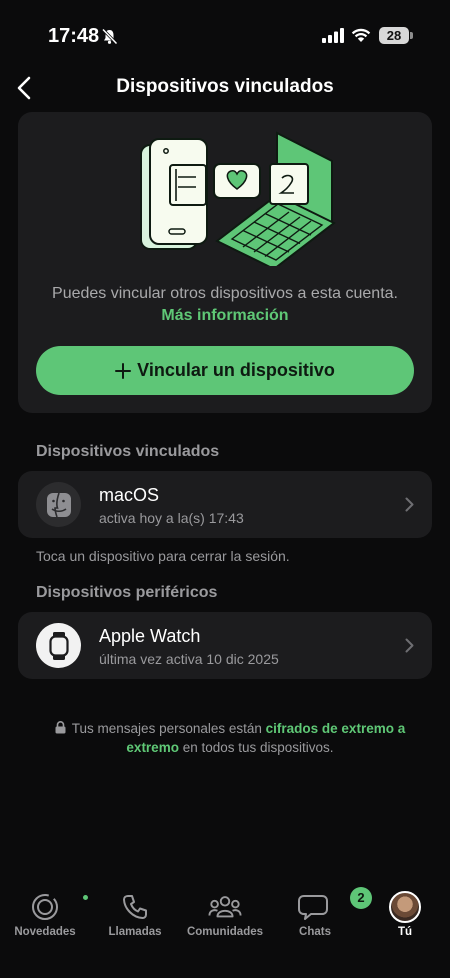 The image size is (450, 978). Describe the element at coordinates (171, 518) in the screenshot. I see `device-status: activa hoy a la(s) 17:43` at that location.